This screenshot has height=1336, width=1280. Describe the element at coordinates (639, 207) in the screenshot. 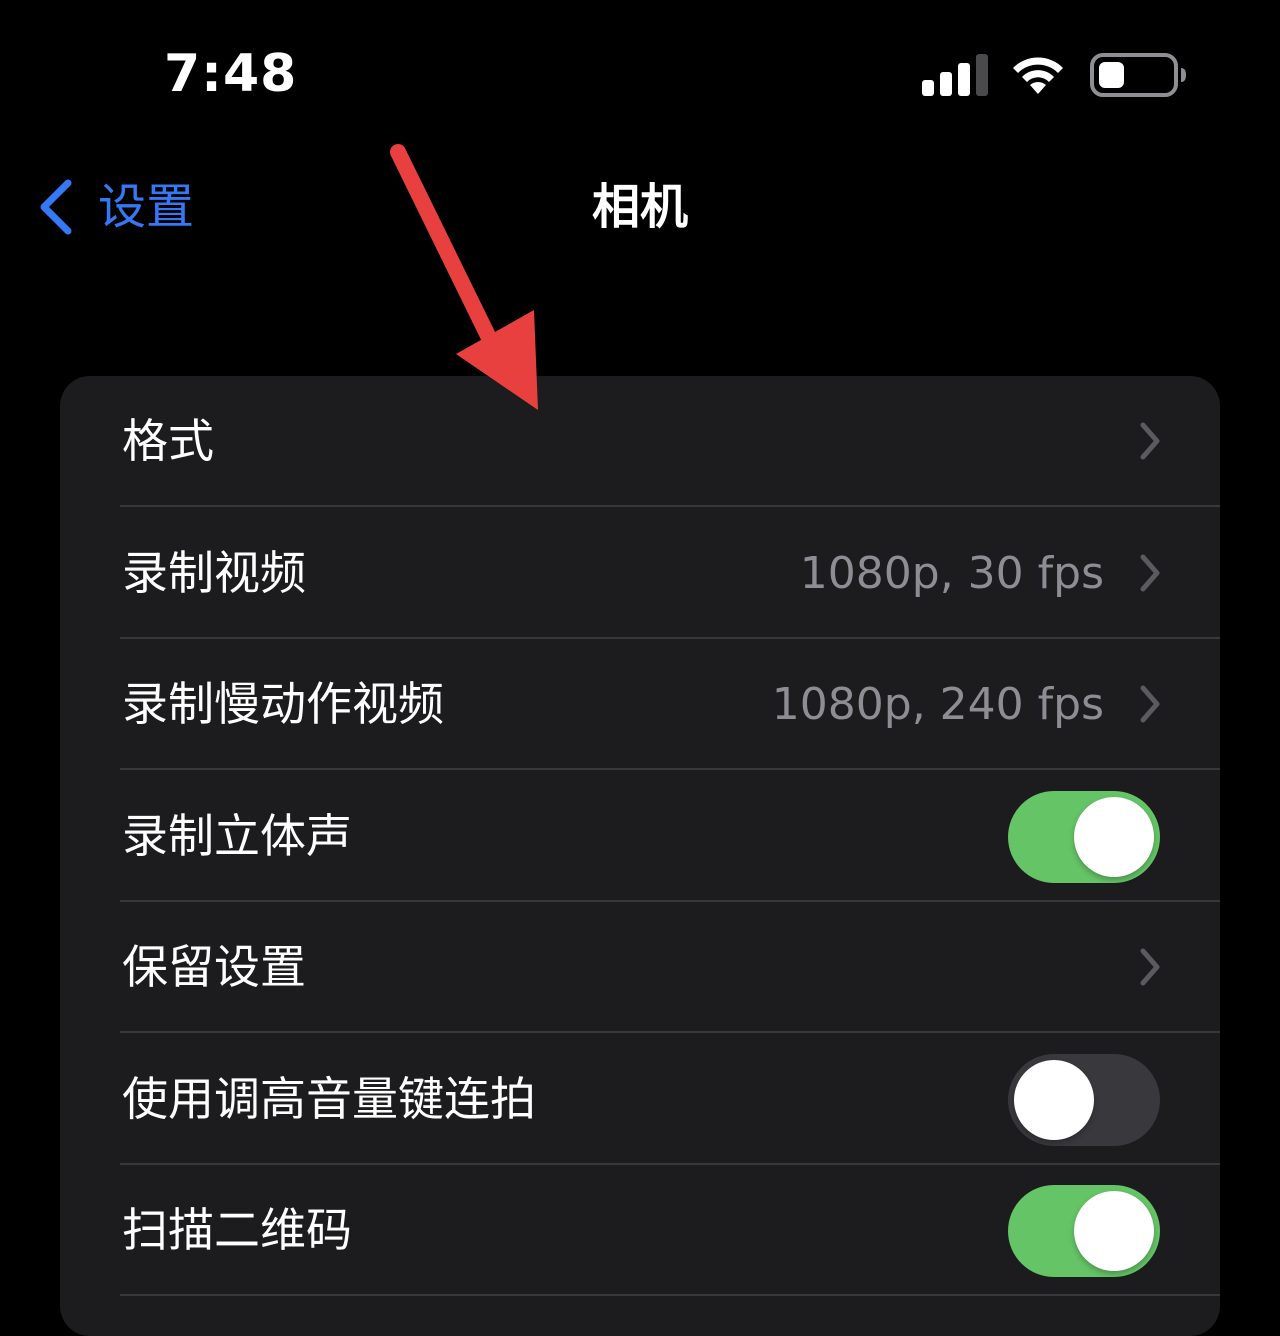

I see `page-title: 相机` at that location.